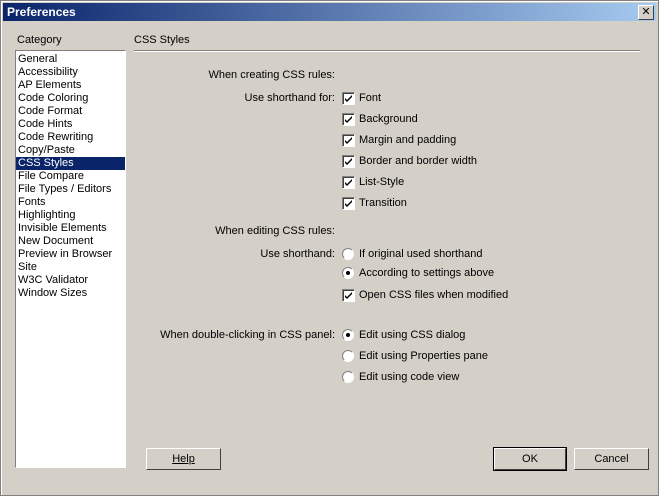 Image resolution: width=659 pixels, height=496 pixels. I want to click on close-icon: ✕, so click(646, 12).